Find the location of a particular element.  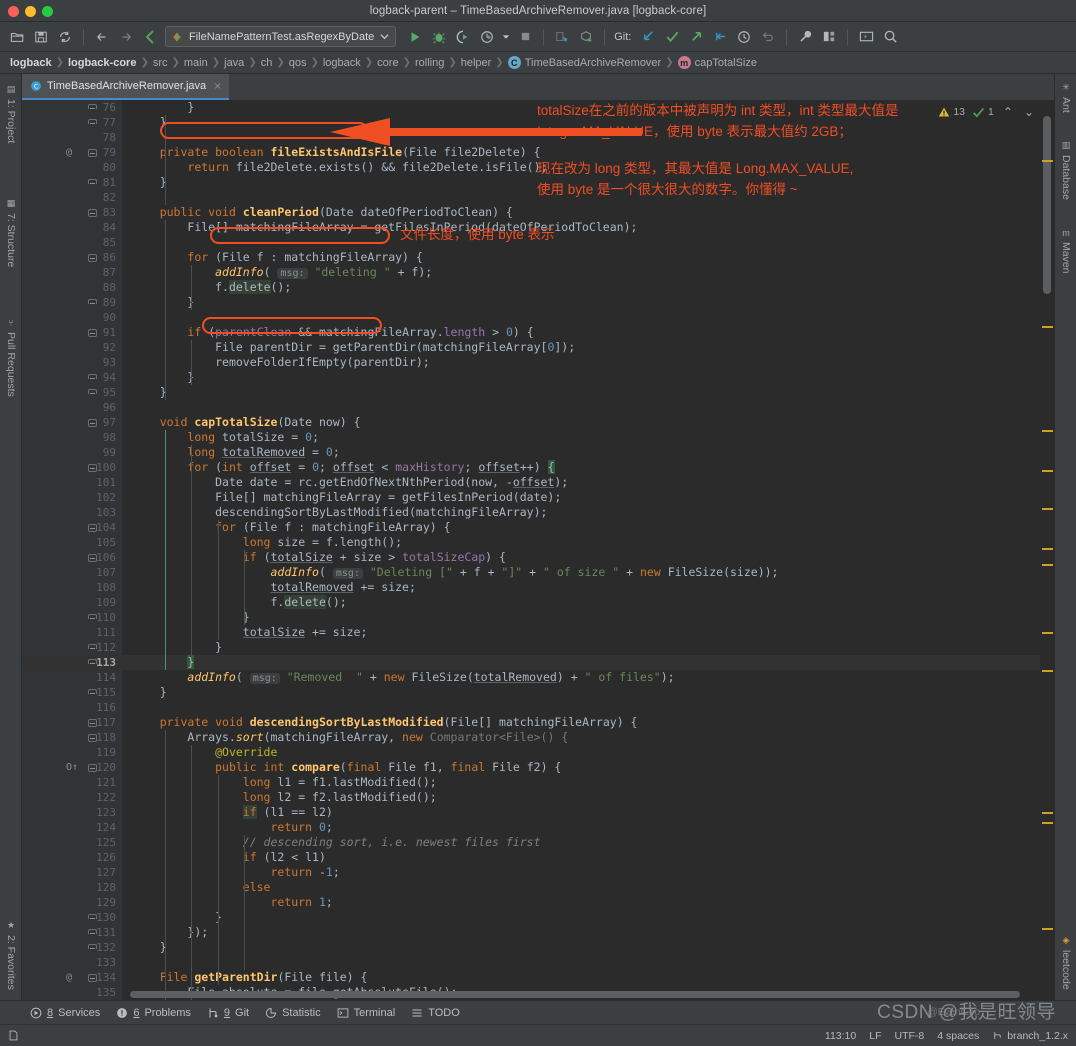

debug-icon is located at coordinates (439, 37).